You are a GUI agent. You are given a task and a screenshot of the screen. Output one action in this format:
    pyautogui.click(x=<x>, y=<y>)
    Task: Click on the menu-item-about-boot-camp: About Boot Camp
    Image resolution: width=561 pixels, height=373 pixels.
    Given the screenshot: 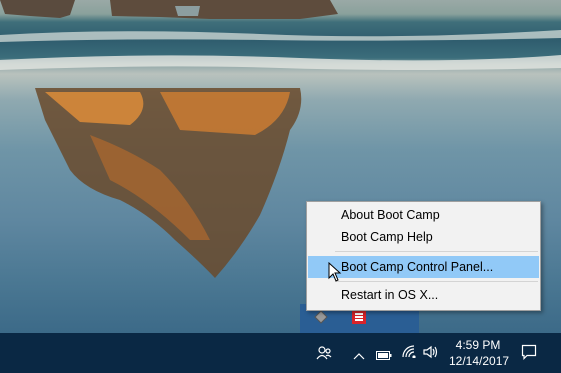 What is the action you would take?
    pyautogui.click(x=423, y=215)
    